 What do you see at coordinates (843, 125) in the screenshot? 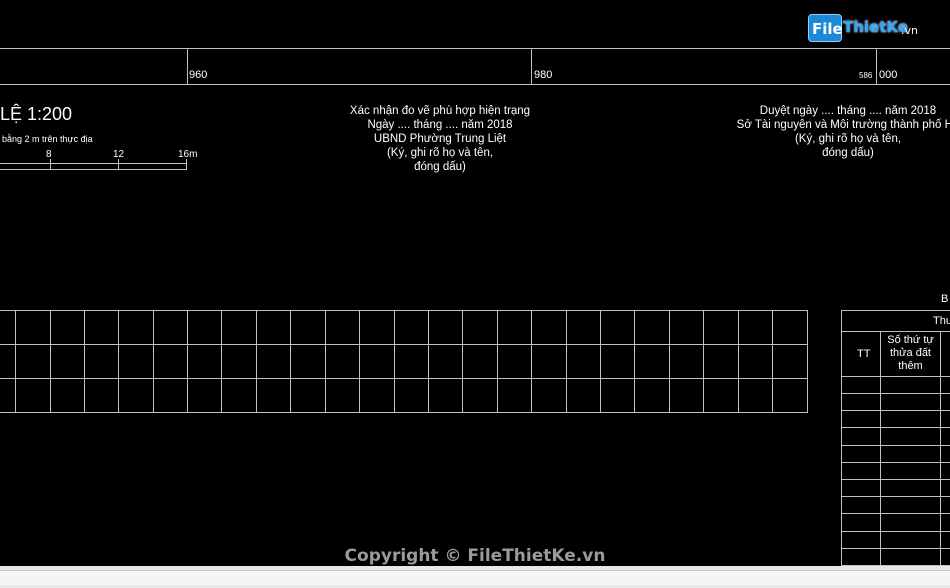
I see `approve-line-2: Sở Tài nguyên và Môi trường thành phố Hà` at bounding box center [843, 125].